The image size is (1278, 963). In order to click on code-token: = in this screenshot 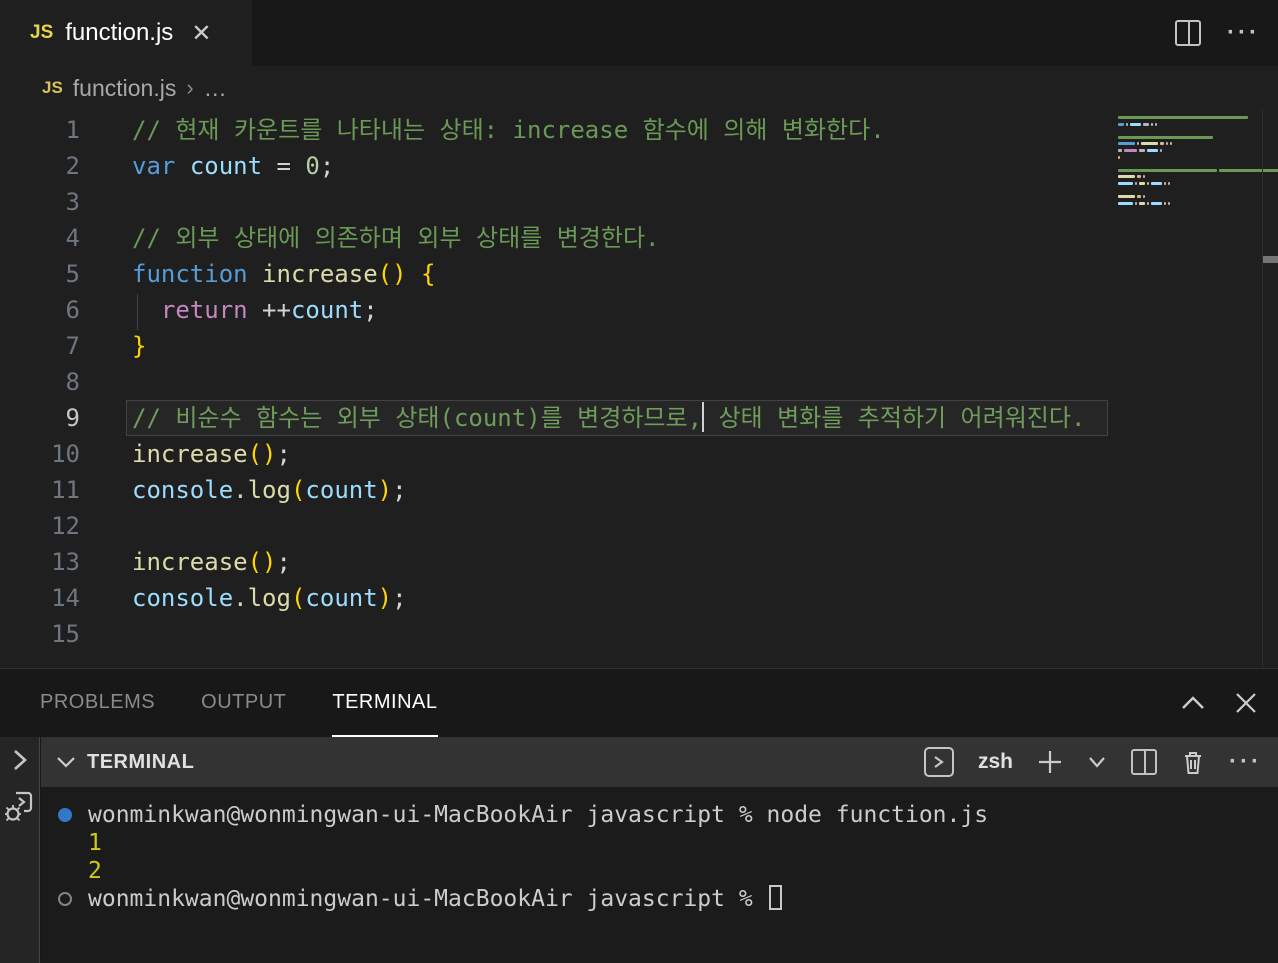, I will do `click(284, 166)`.